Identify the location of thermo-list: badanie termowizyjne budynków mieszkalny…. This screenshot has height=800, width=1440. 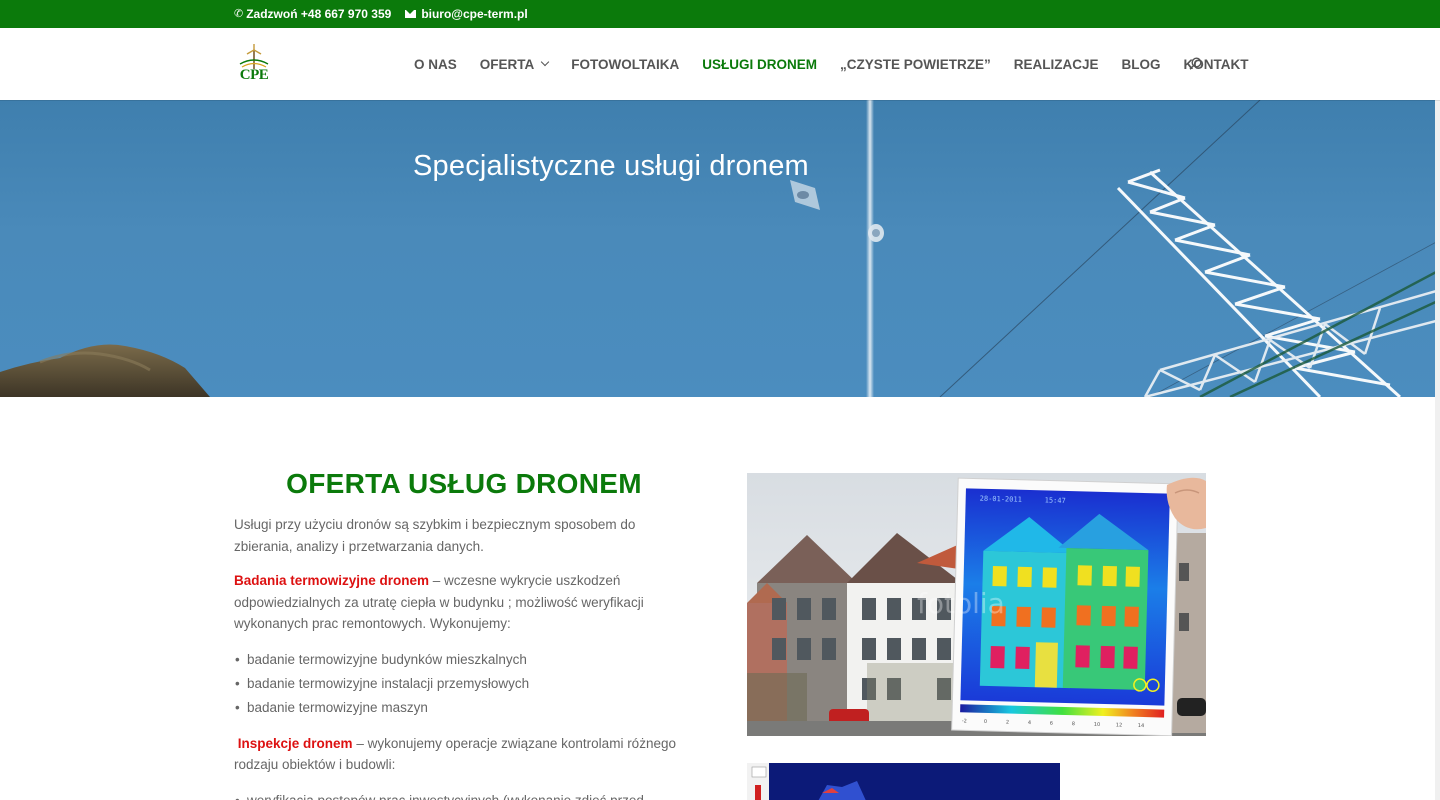
(464, 684).